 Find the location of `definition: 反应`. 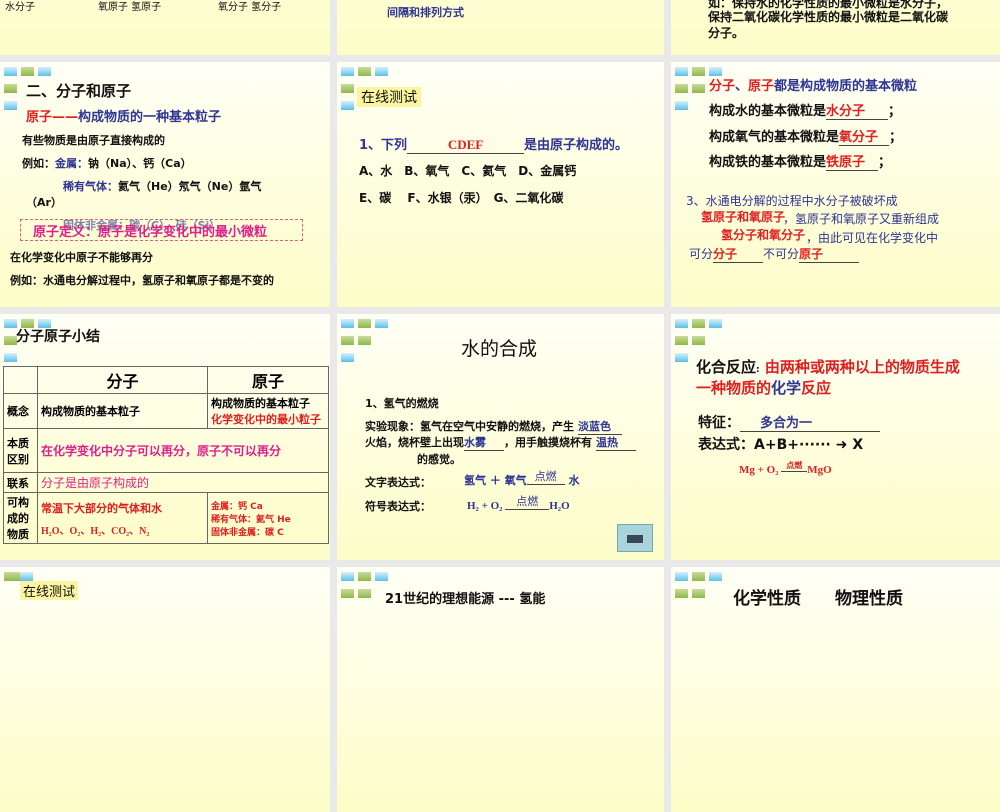

definition: 反应 is located at coordinates (816, 388).